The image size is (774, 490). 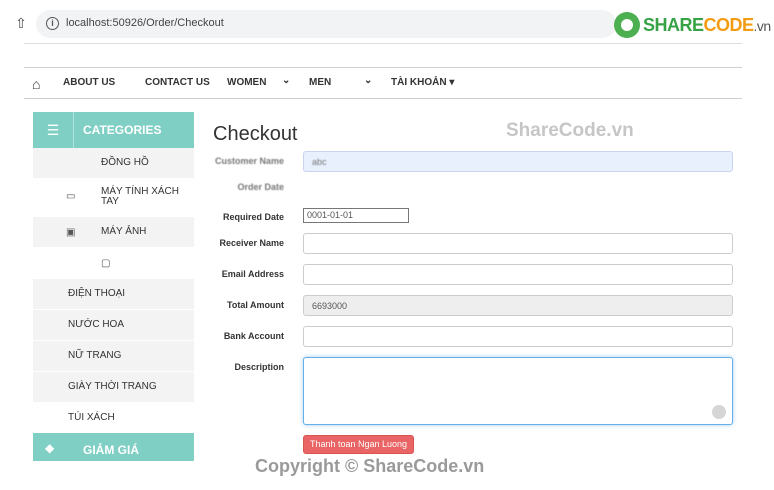 I want to click on copyright-watermark: Copyright © ShareCode.vn, so click(x=370, y=466).